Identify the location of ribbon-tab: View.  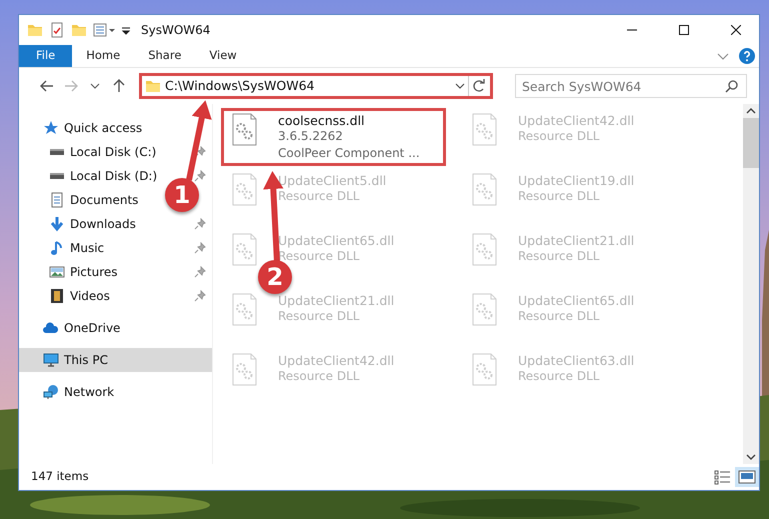
(223, 56).